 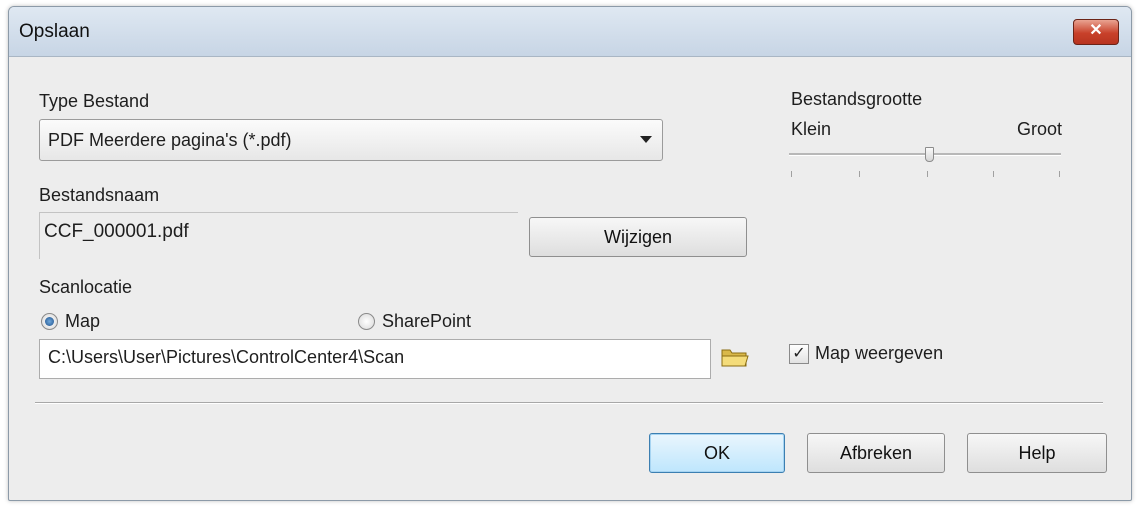 What do you see at coordinates (929, 154) in the screenshot?
I see `slider-thumb` at bounding box center [929, 154].